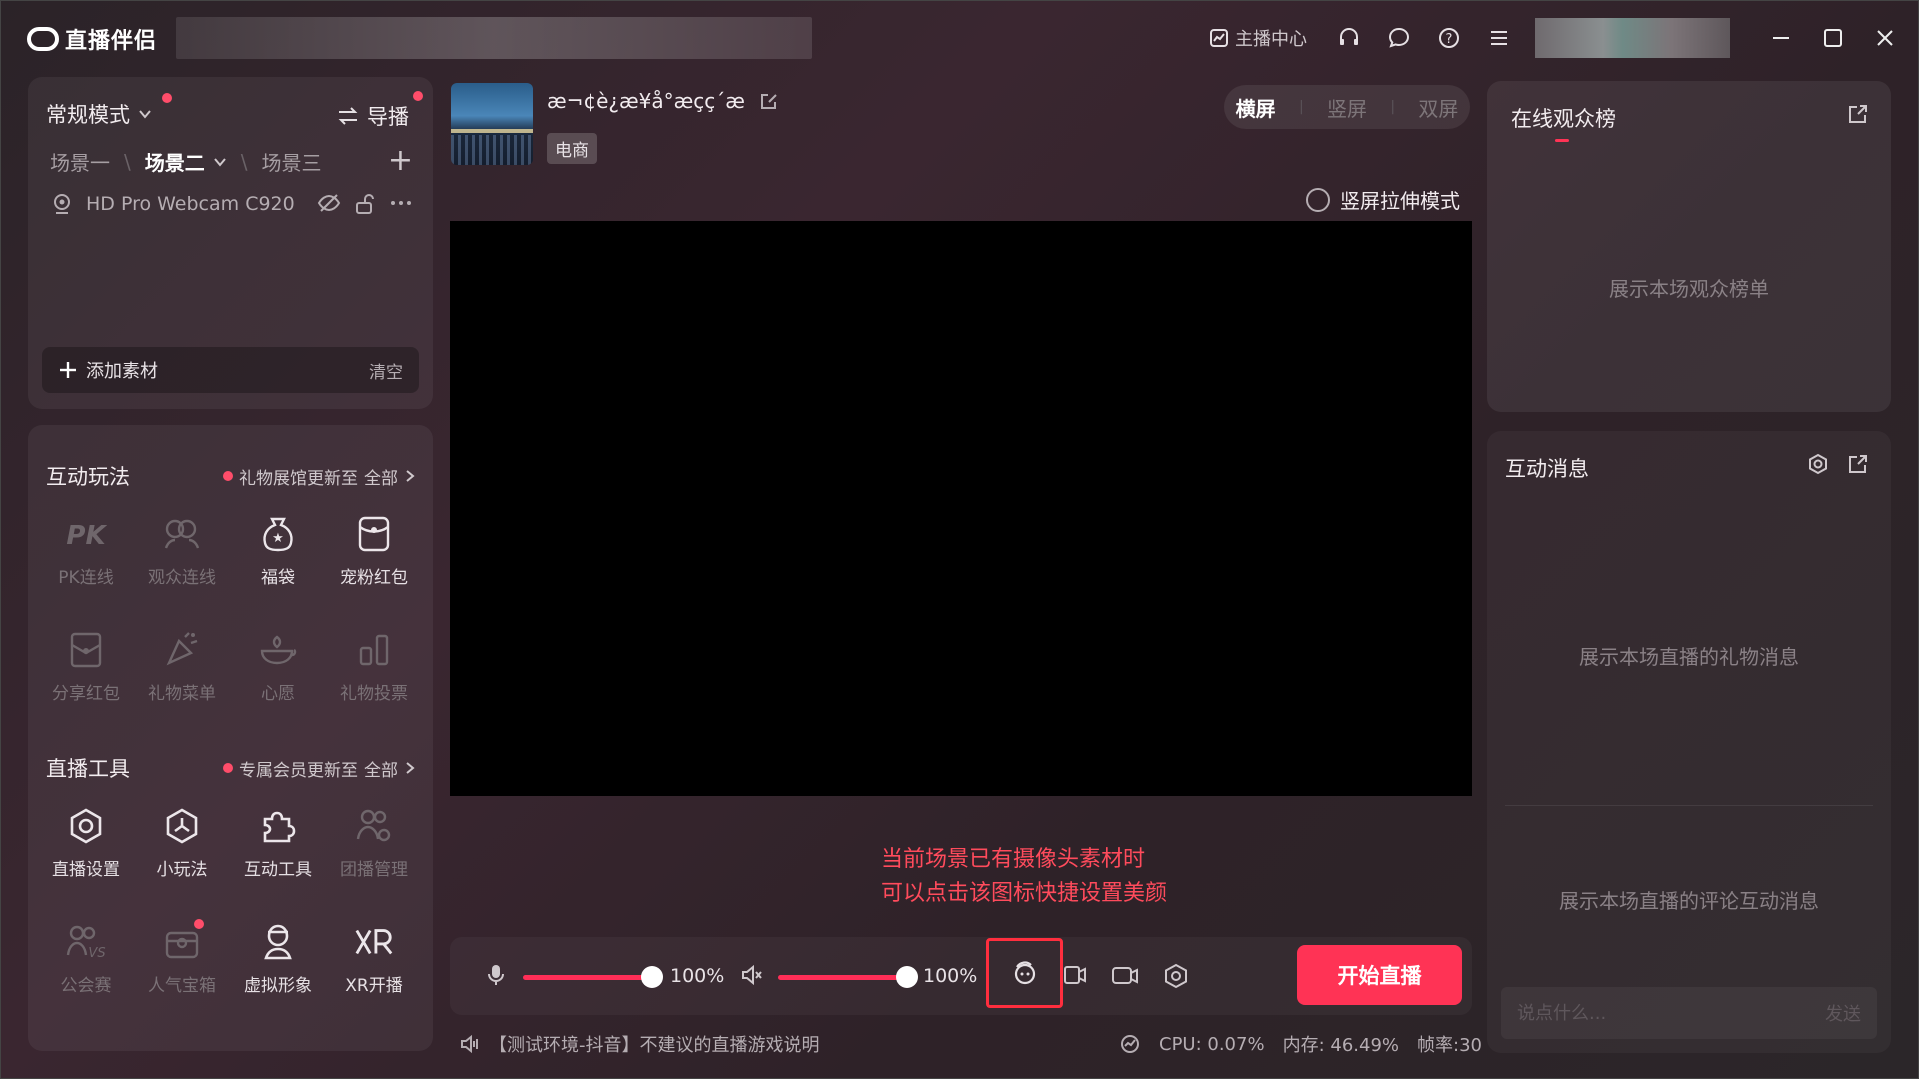 The image size is (1919, 1079). I want to click on tab-scene-3: 场景三, so click(292, 161).